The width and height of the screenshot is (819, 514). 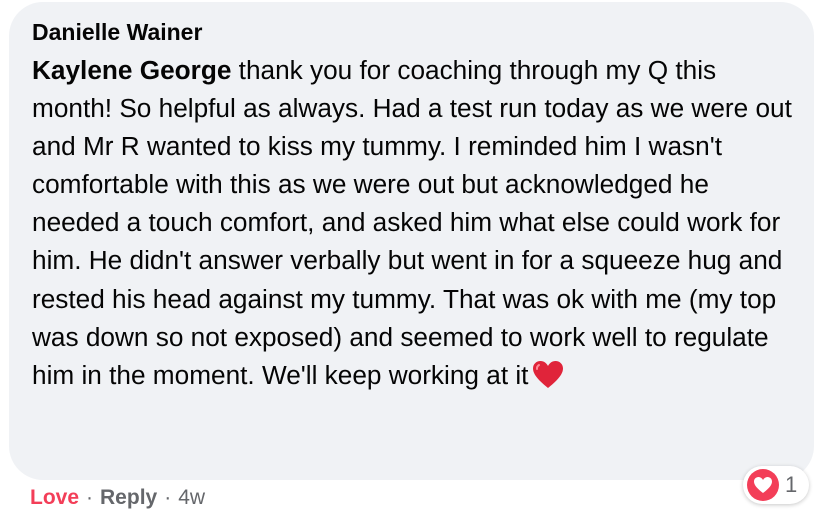 I want to click on timestamp-link: 4w, so click(x=191, y=498).